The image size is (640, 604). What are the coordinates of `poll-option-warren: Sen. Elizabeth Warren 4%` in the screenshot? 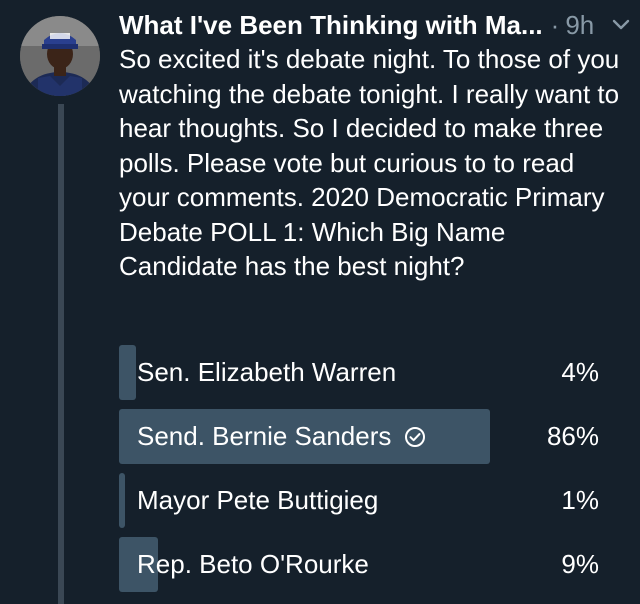 It's located at (364, 372).